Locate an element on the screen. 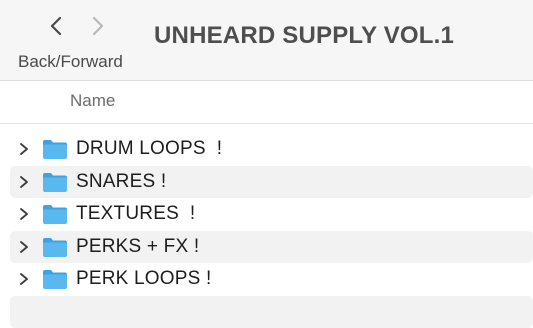  list-item: DRUM LOOPS ! is located at coordinates (271, 149).